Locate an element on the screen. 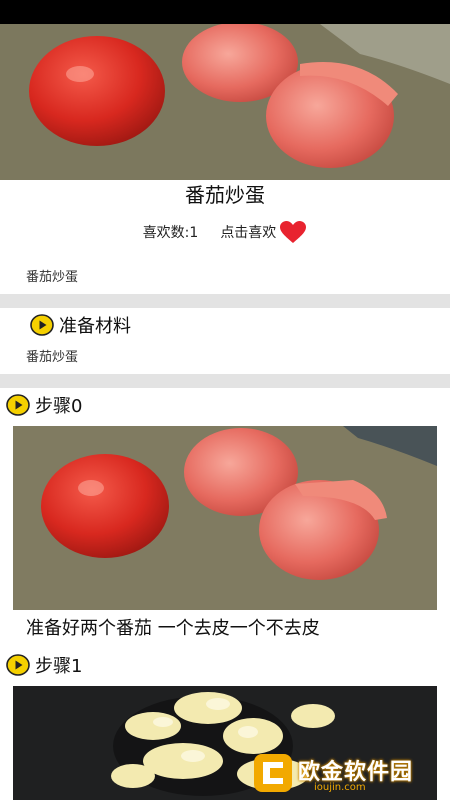 This screenshot has height=800, width=450. recipe-description: 番茄炒蛋 is located at coordinates (52, 277).